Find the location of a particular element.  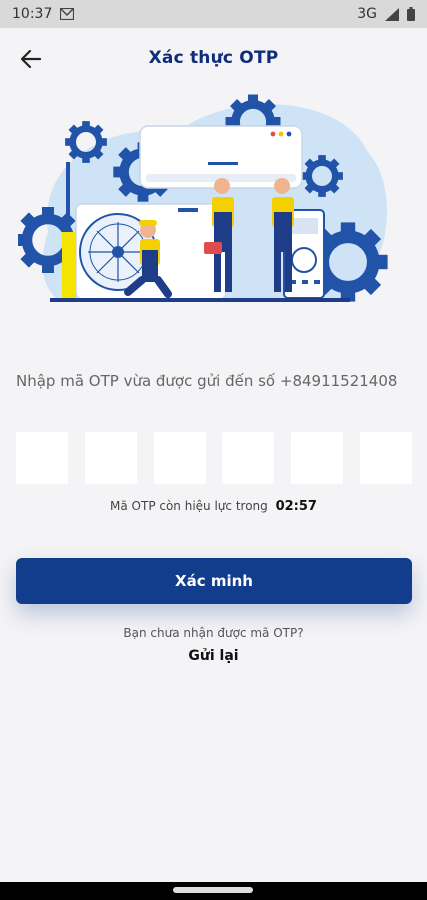

otp-timer: Mã OTP còn hiệu lực trong 02:57 is located at coordinates (213, 506).